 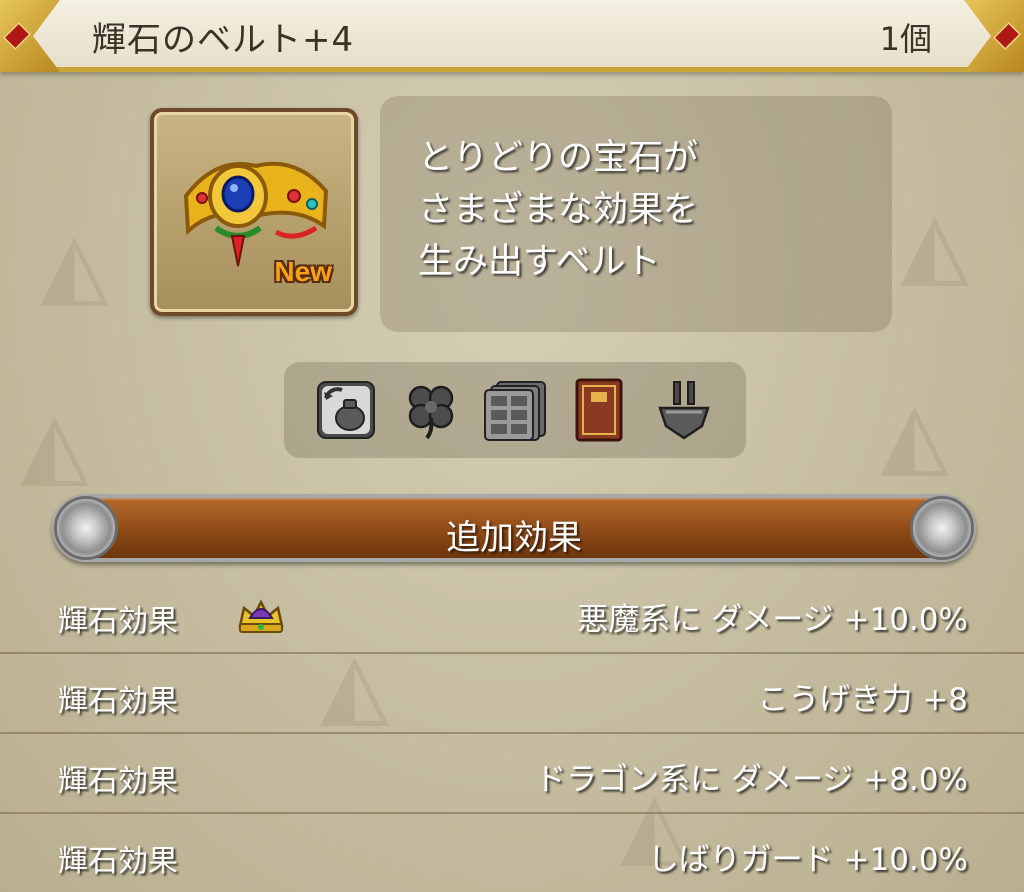 I want to click on rivet-icon, so click(x=942, y=528).